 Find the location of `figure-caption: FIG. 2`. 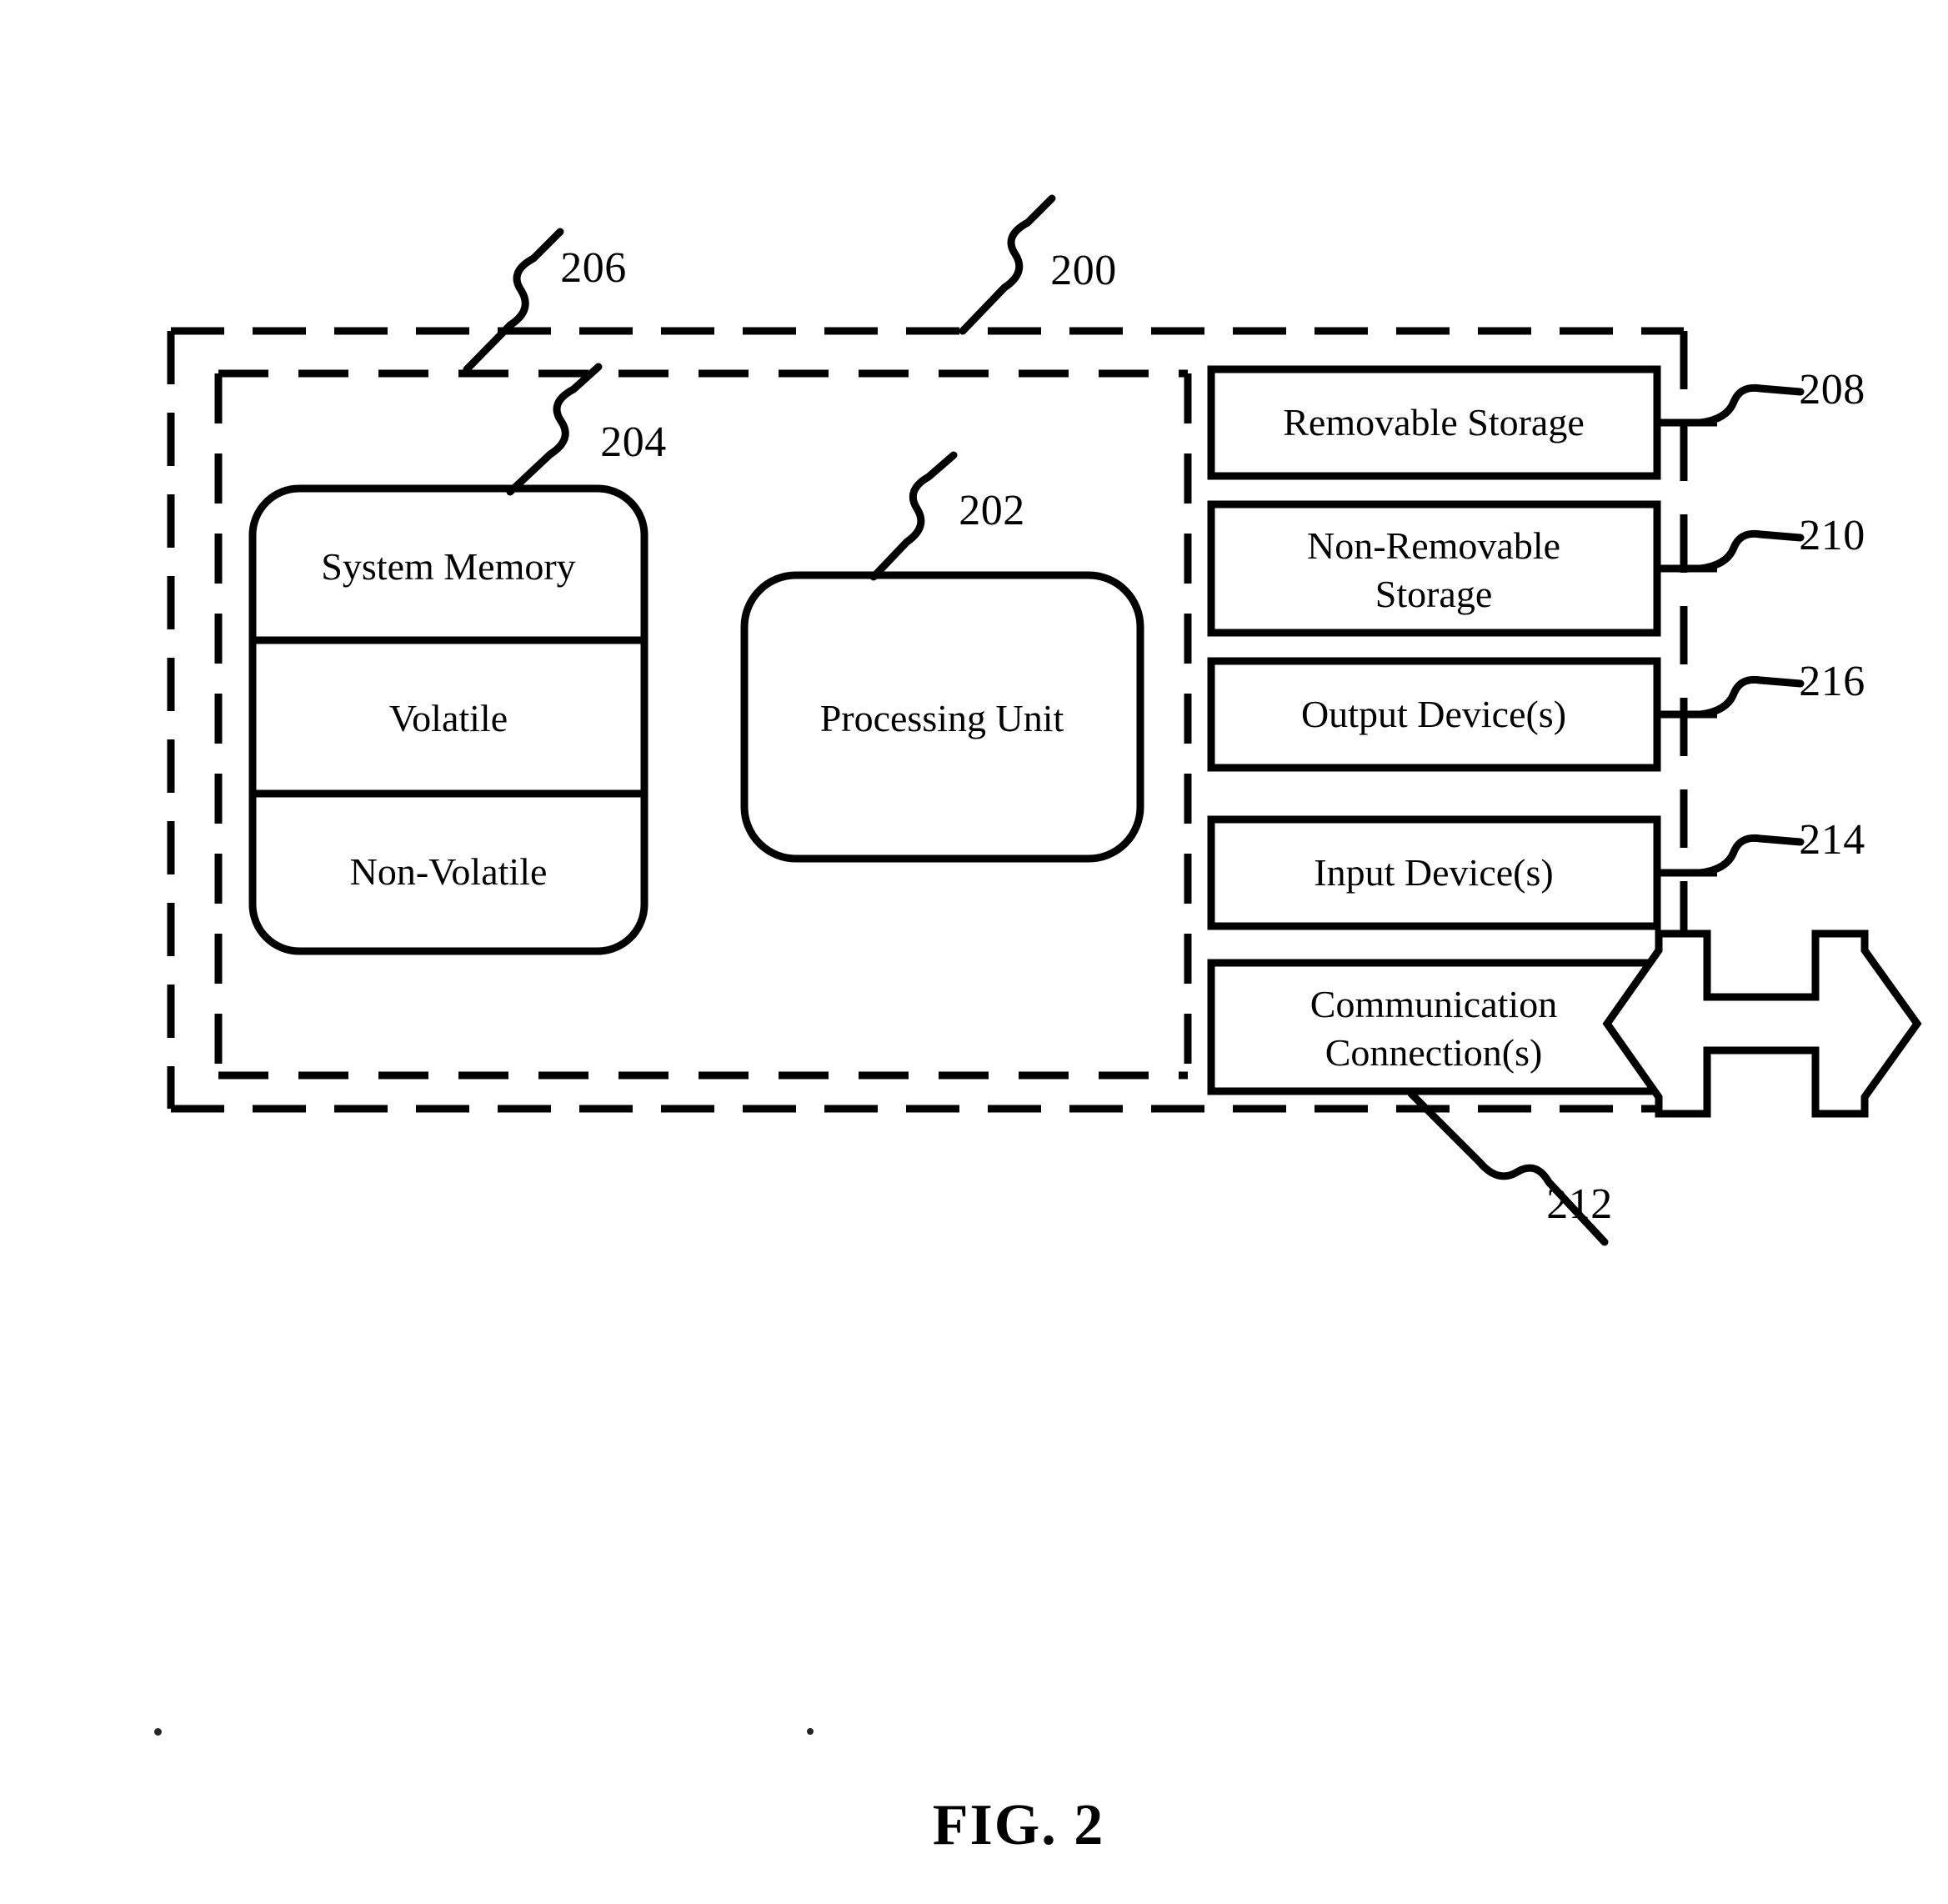

figure-caption: FIG. 2 is located at coordinates (1018, 1824).